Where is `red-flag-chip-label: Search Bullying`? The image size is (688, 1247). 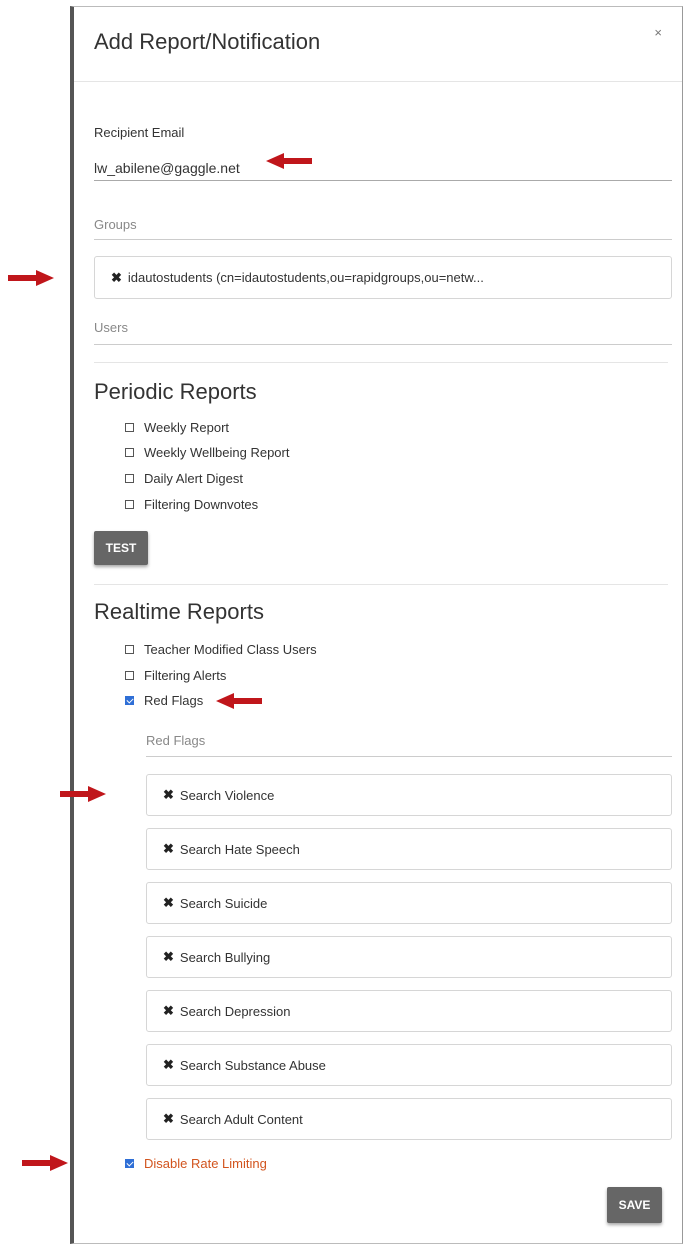
red-flag-chip-label: Search Bullying is located at coordinates (225, 957).